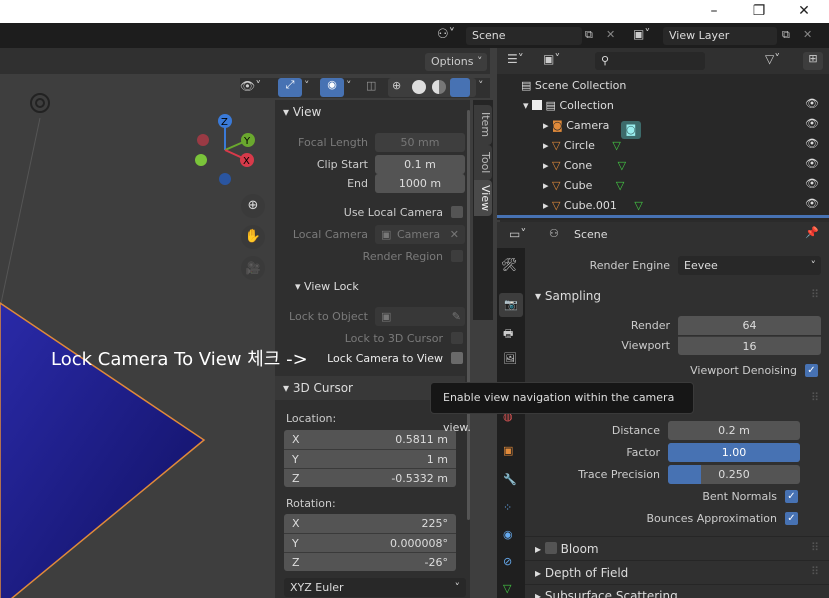  Describe the element at coordinates (517, 234) in the screenshot. I see `editor-type-icon: ▭˅` at that location.